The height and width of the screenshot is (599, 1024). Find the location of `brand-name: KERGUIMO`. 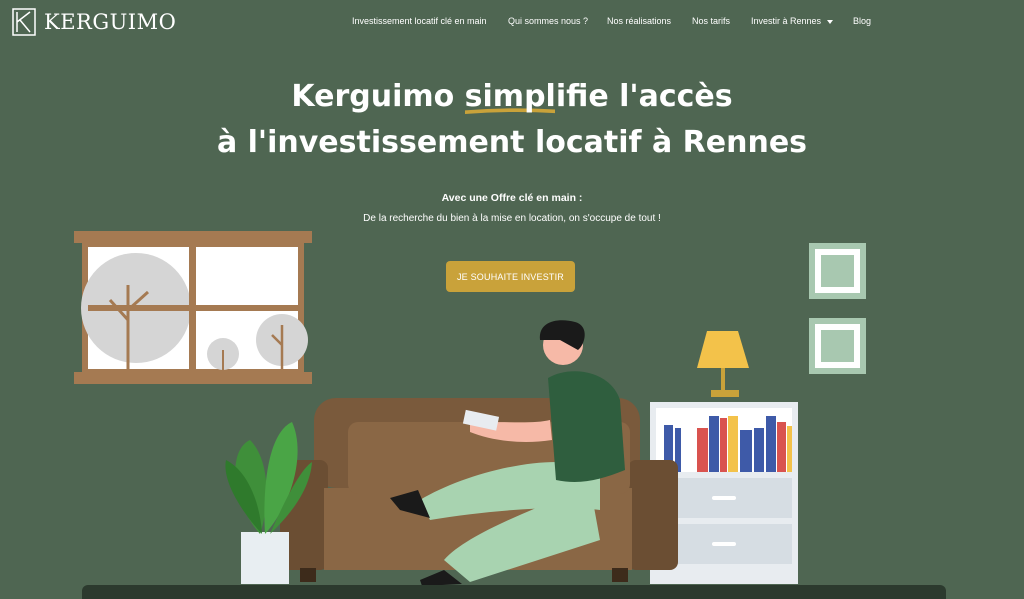

brand-name: KERGUIMO is located at coordinates (110, 22).